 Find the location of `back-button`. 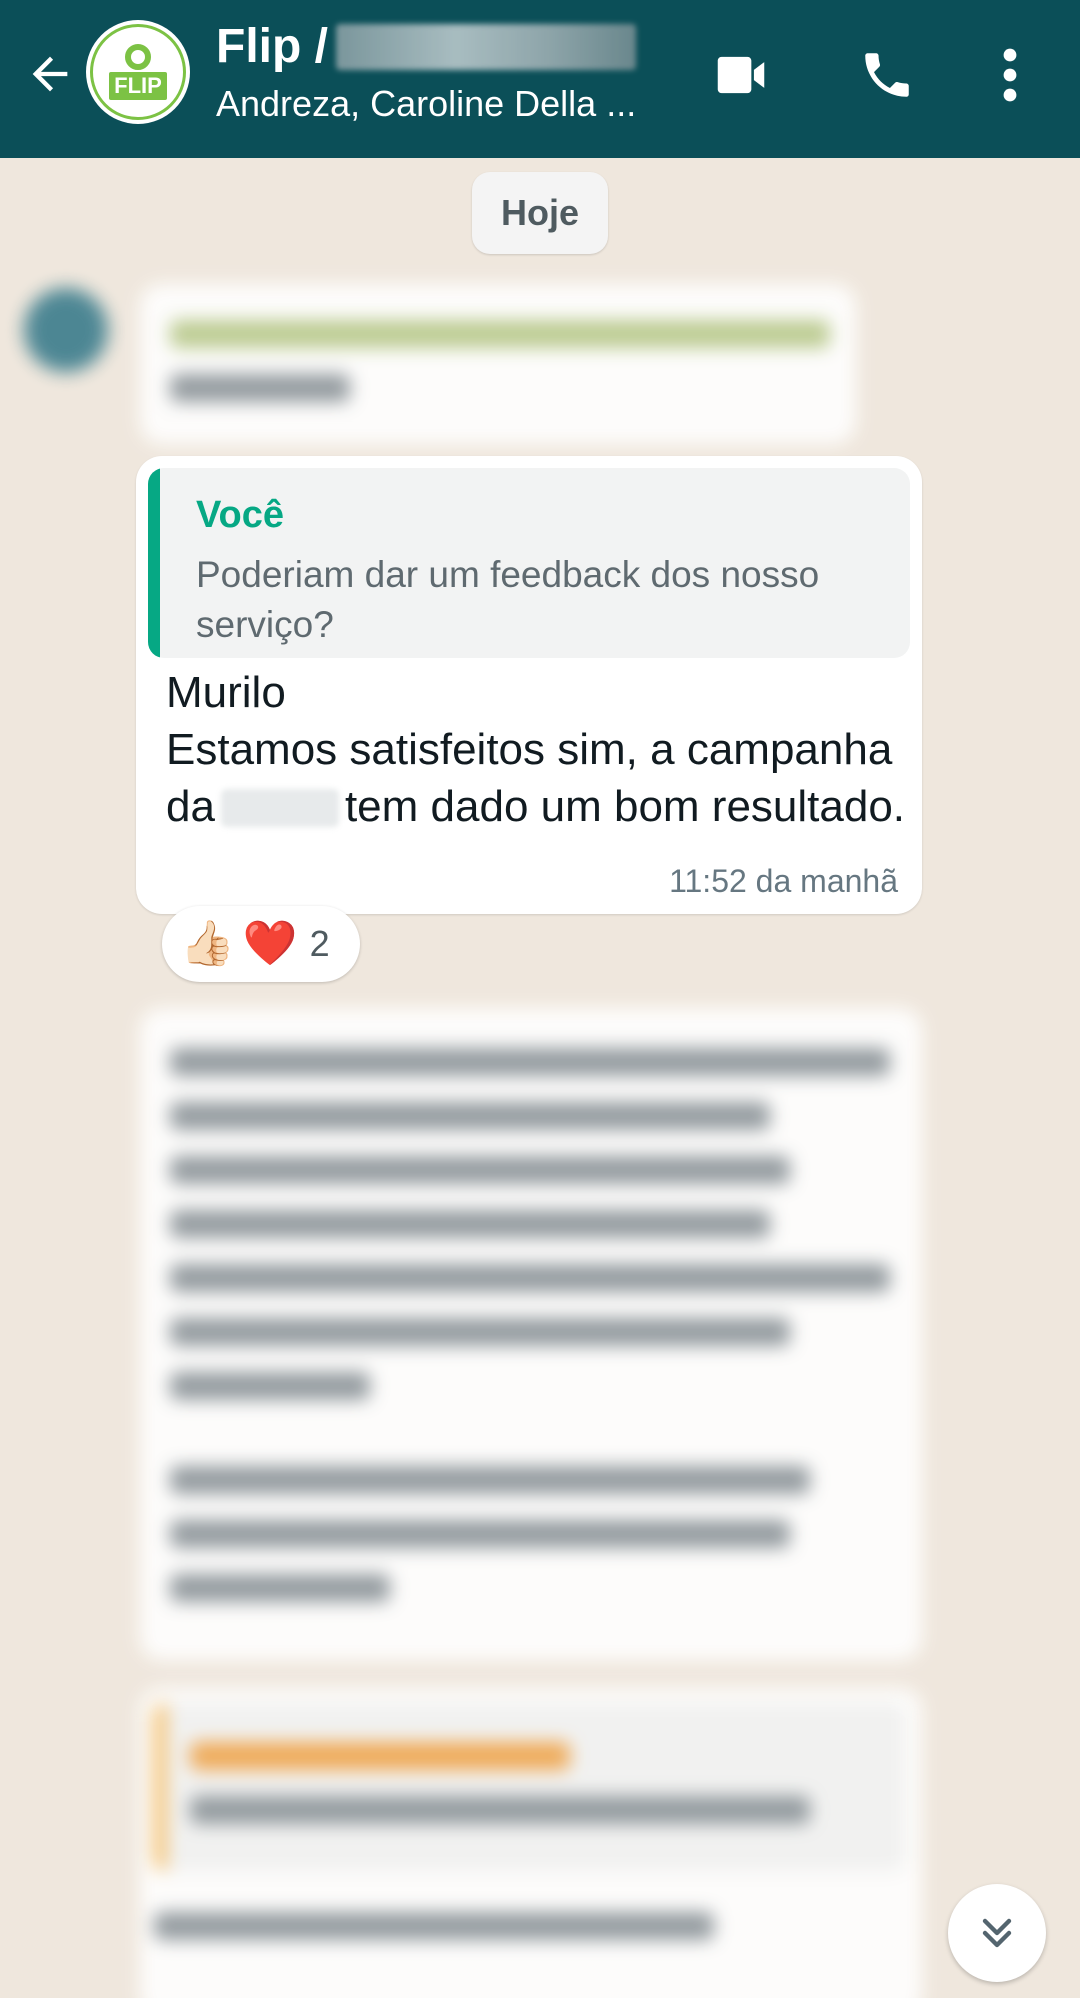

back-button is located at coordinates (50, 74).